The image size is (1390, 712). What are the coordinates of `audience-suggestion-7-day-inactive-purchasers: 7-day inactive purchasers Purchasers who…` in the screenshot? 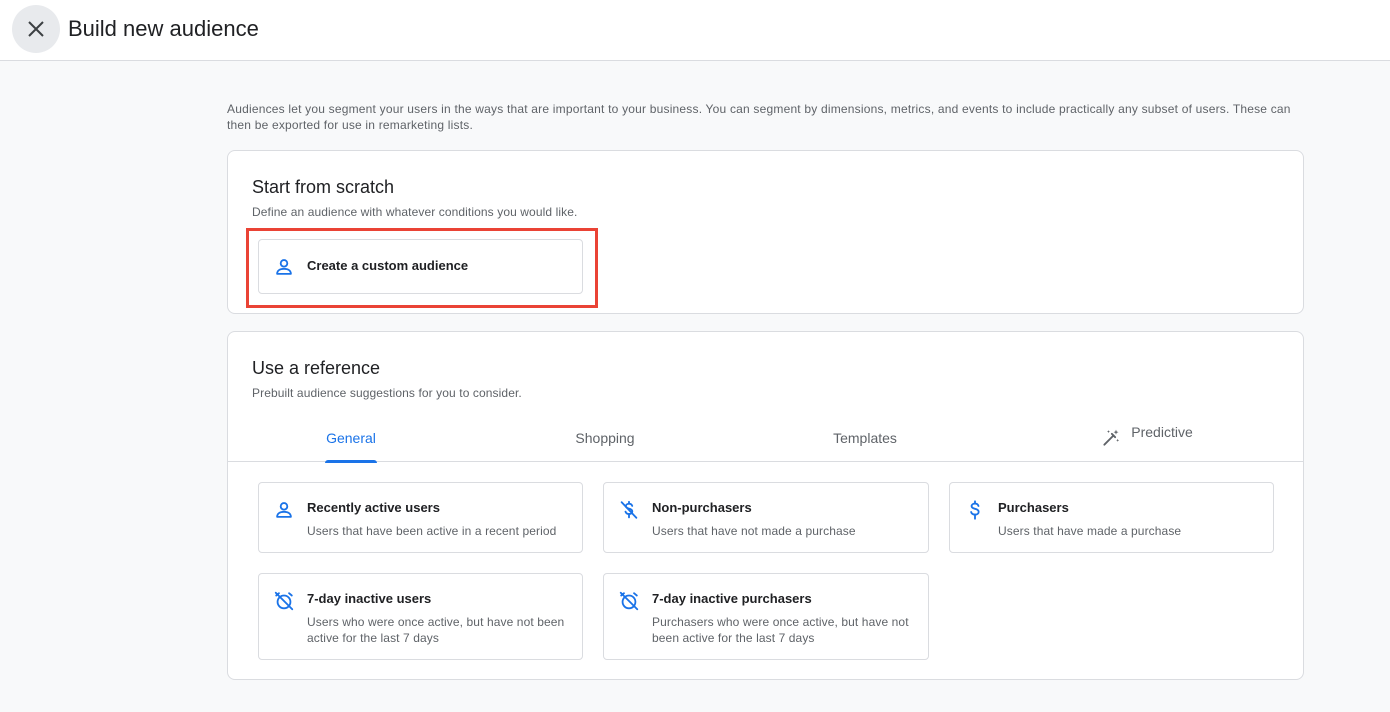 It's located at (766, 616).